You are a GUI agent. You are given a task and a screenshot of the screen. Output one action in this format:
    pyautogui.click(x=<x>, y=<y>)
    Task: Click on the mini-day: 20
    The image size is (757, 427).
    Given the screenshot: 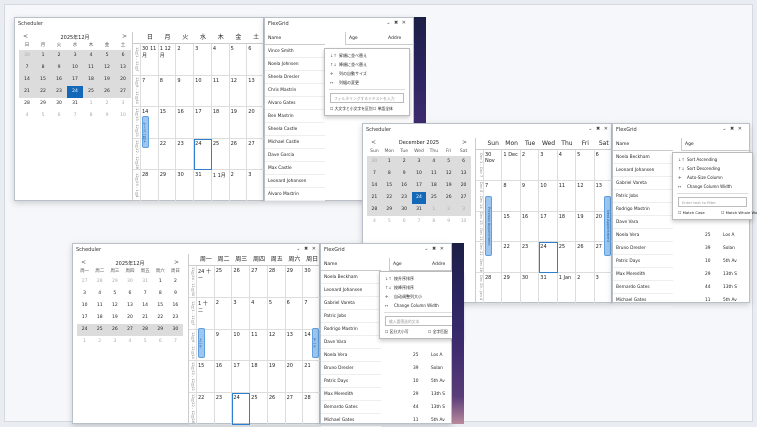 What is the action you would take?
    pyautogui.click(x=129, y=318)
    